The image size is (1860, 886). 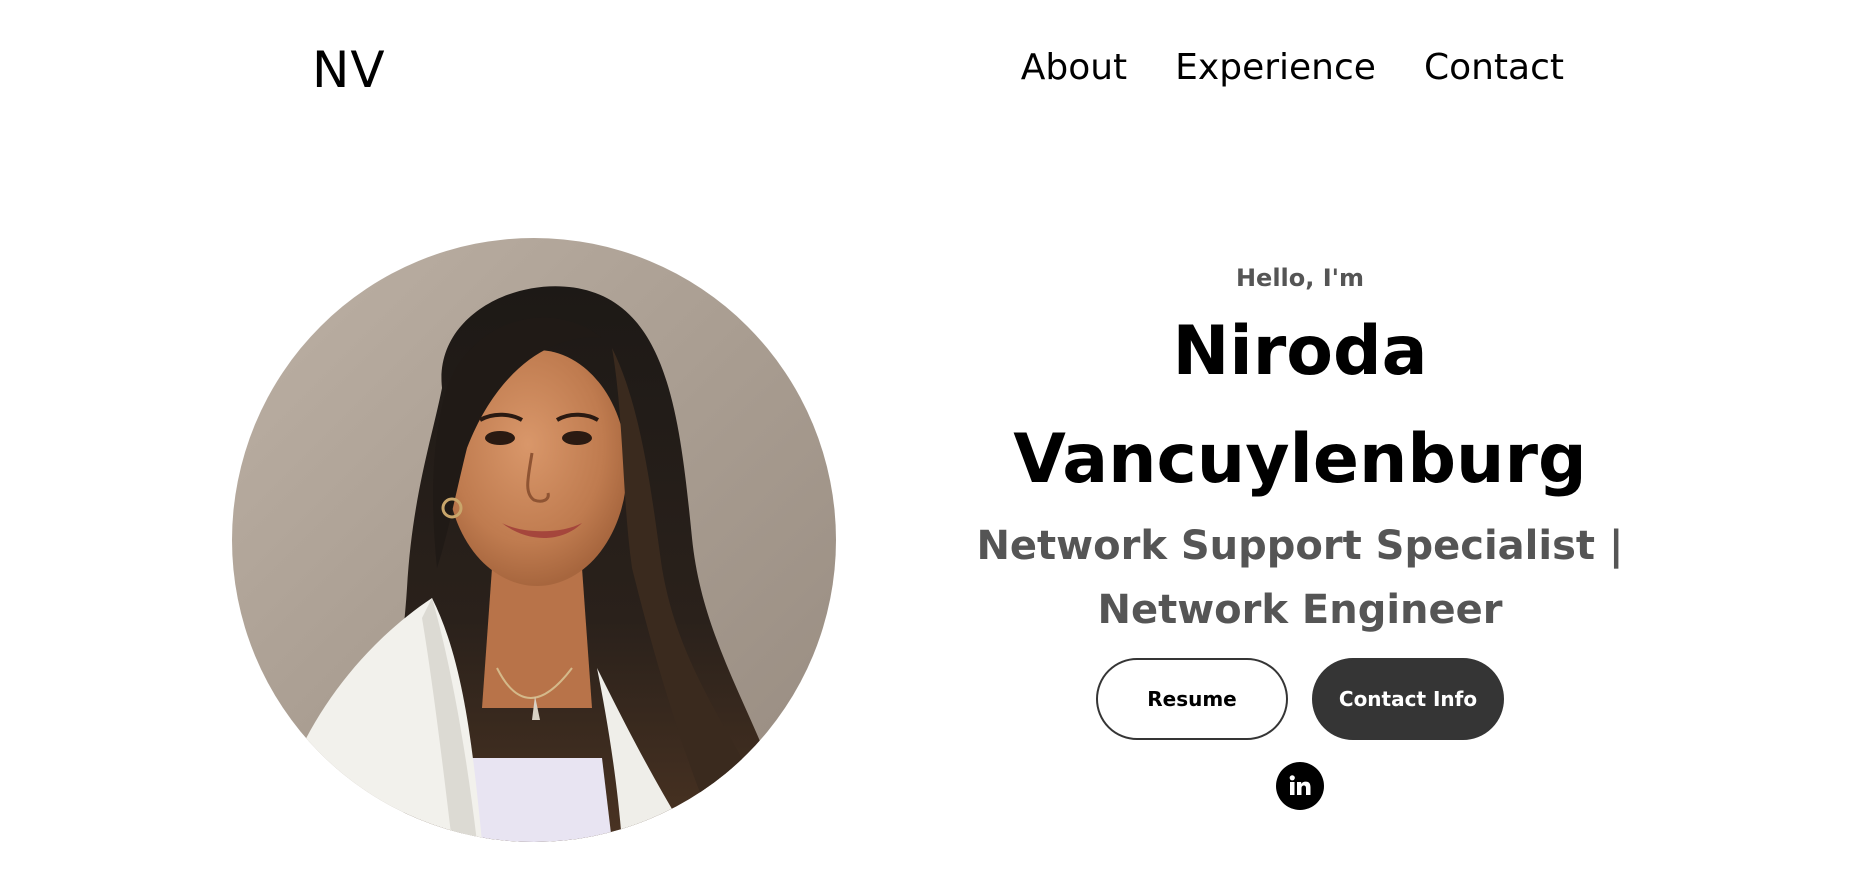 What do you see at coordinates (1300, 406) in the screenshot?
I see `name-heading: Niroda Vancuylenburg` at bounding box center [1300, 406].